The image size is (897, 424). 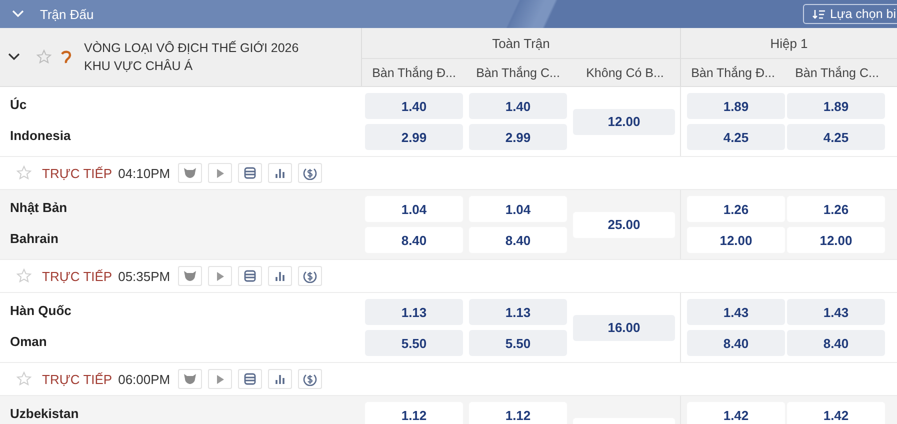 What do you see at coordinates (144, 379) in the screenshot?
I see `kickoff-time: 06:00PM` at bounding box center [144, 379].